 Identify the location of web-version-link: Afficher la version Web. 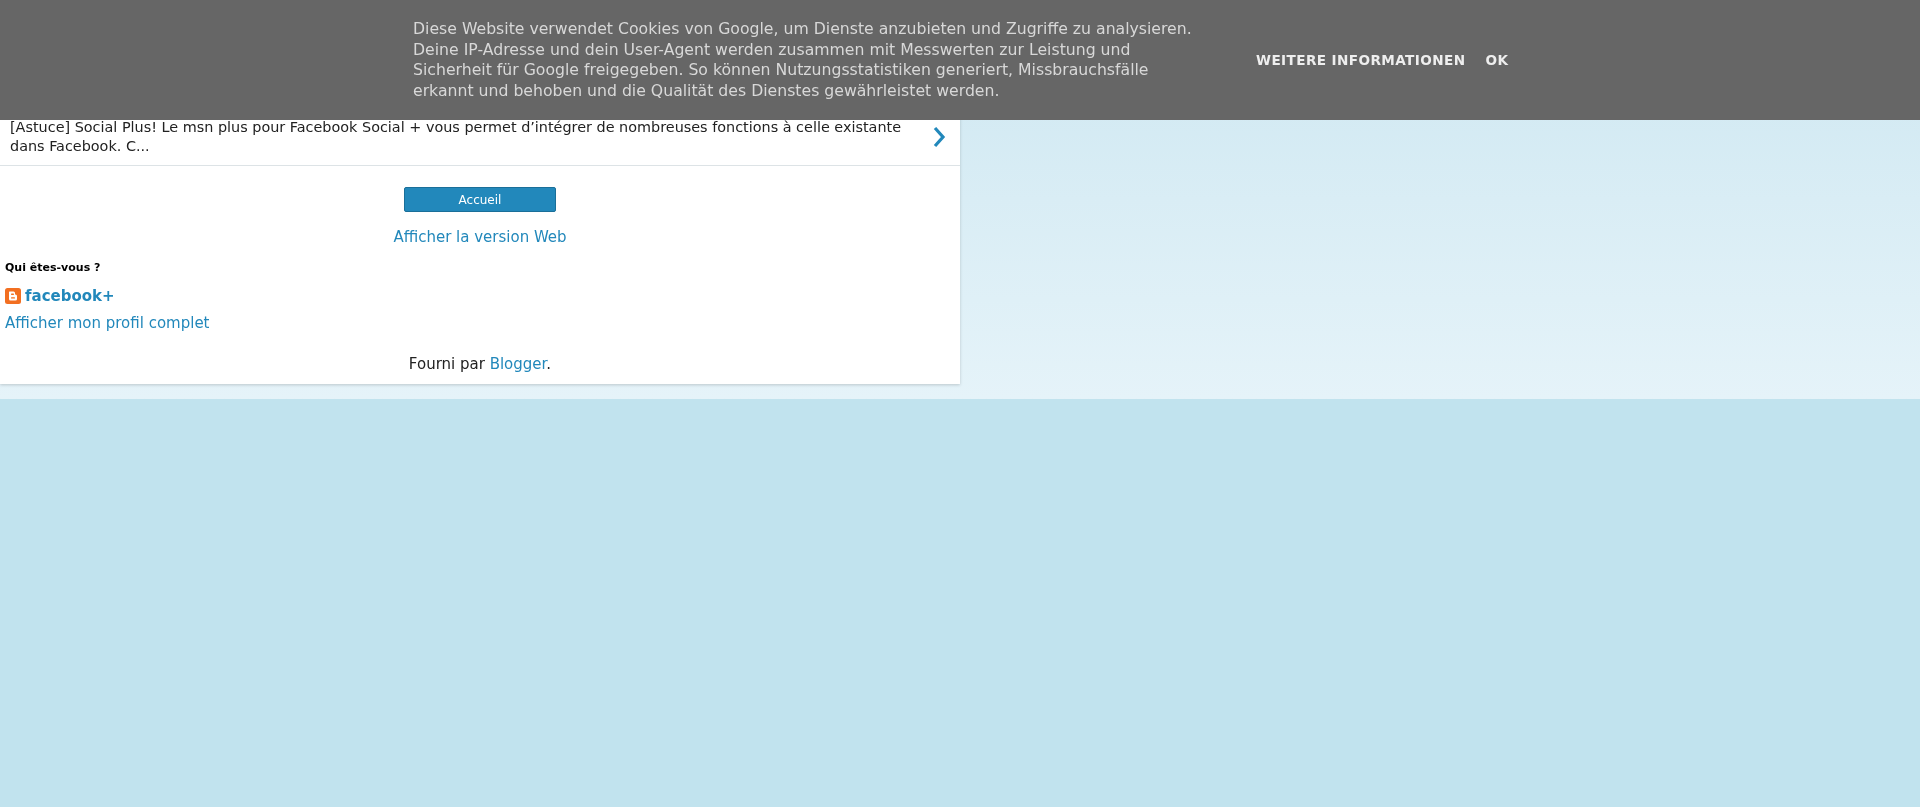
(480, 237).